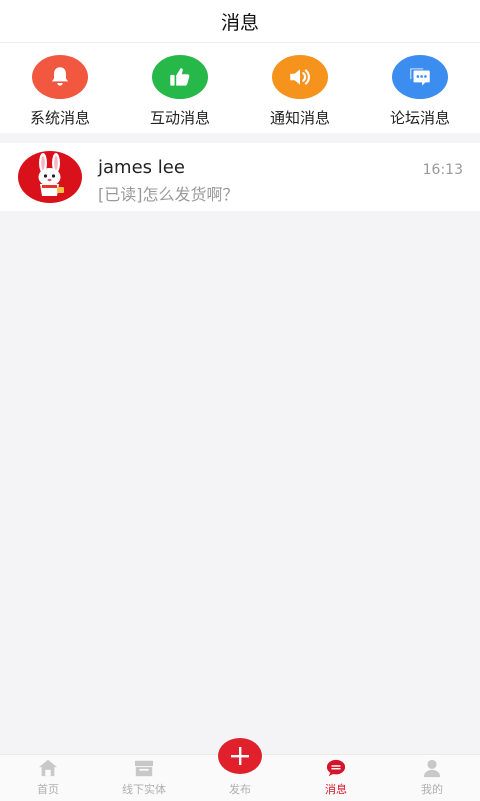 This screenshot has width=480, height=801. I want to click on chat-bubbles-icon, so click(420, 77).